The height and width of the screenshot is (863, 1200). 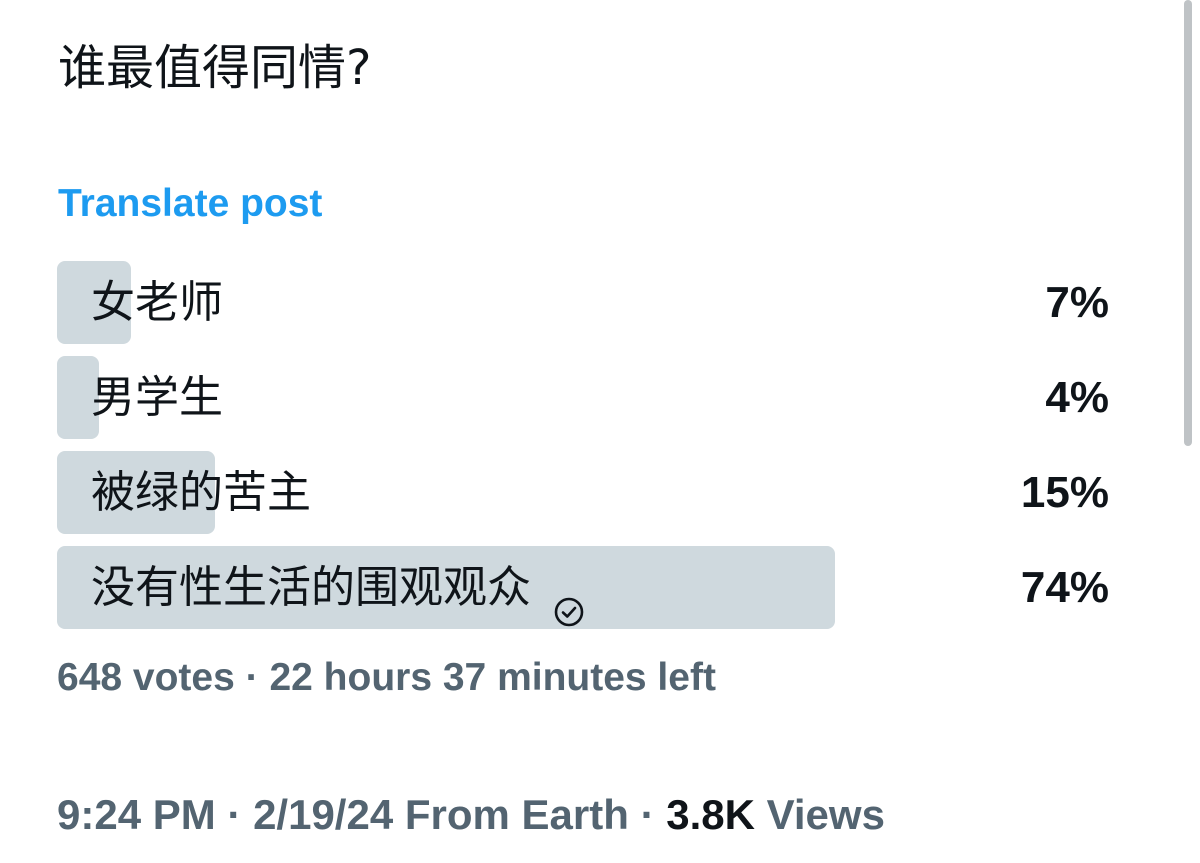 What do you see at coordinates (583, 302) in the screenshot?
I see `poll-option: 女老师 7%` at bounding box center [583, 302].